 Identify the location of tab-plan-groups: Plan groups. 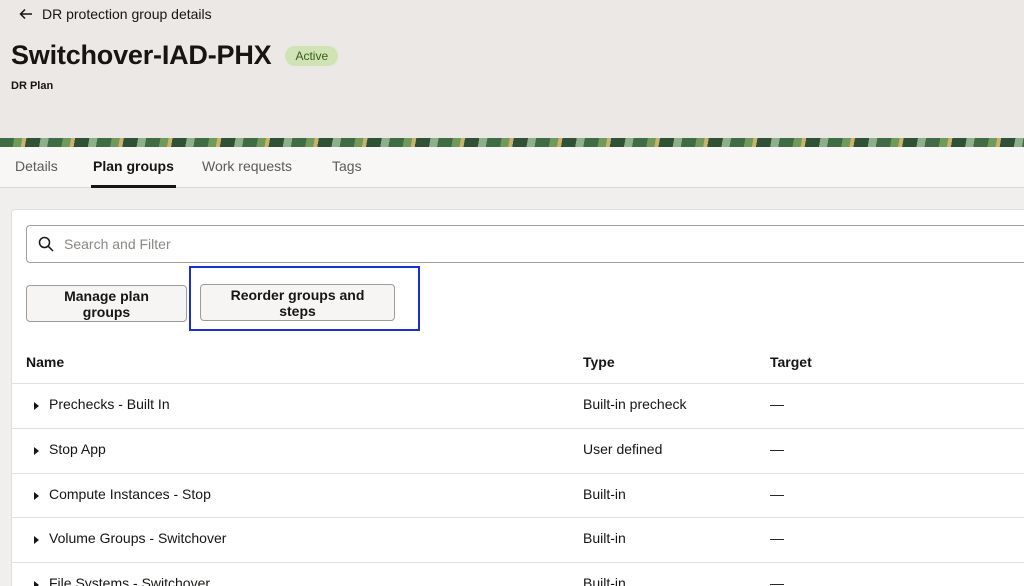
(133, 167).